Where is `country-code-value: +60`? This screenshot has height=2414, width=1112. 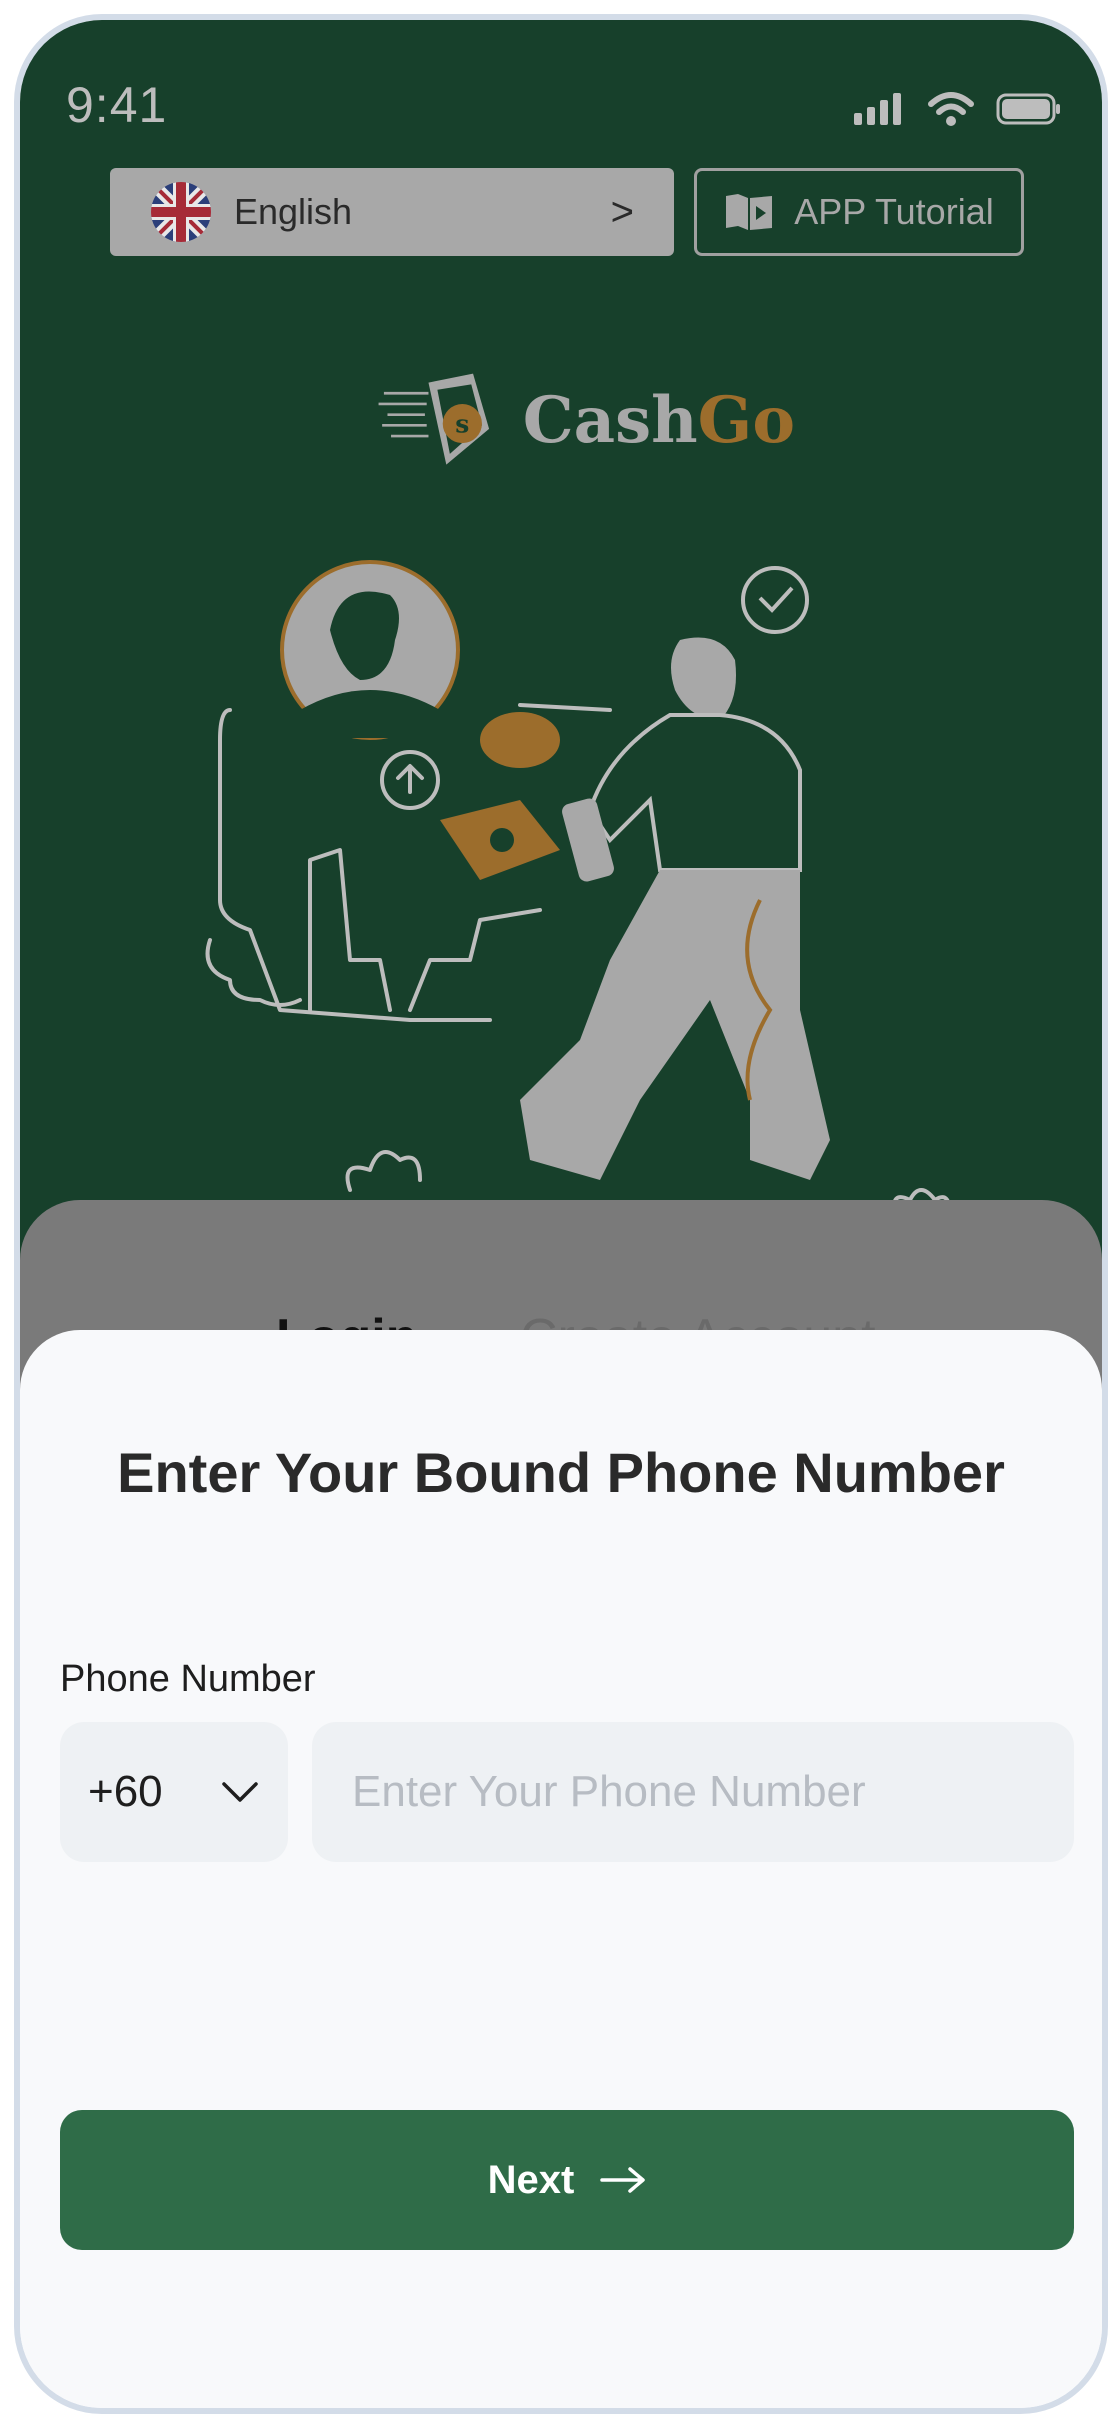 country-code-value: +60 is located at coordinates (125, 1791).